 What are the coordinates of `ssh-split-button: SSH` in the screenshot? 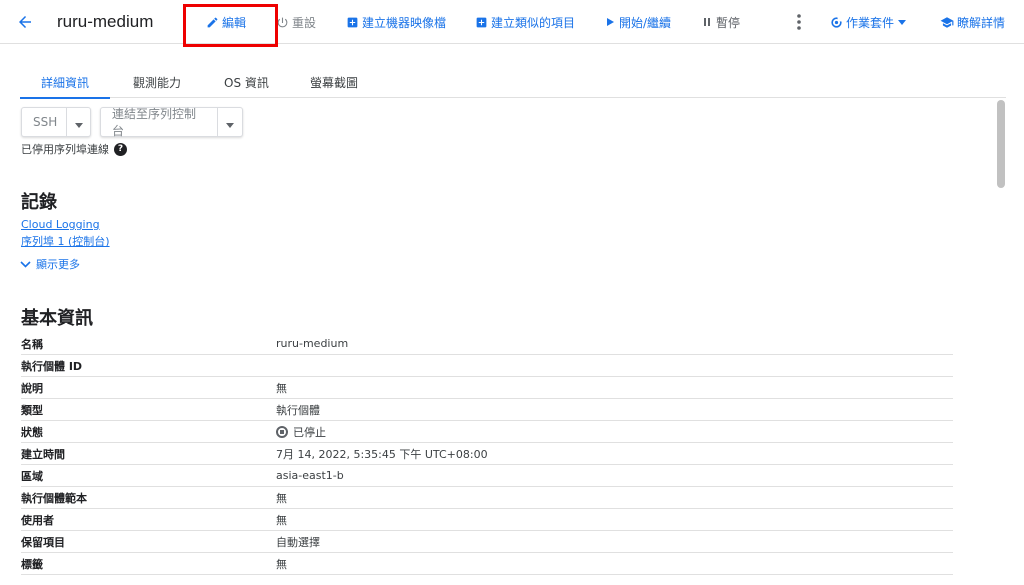 It's located at (56, 122).